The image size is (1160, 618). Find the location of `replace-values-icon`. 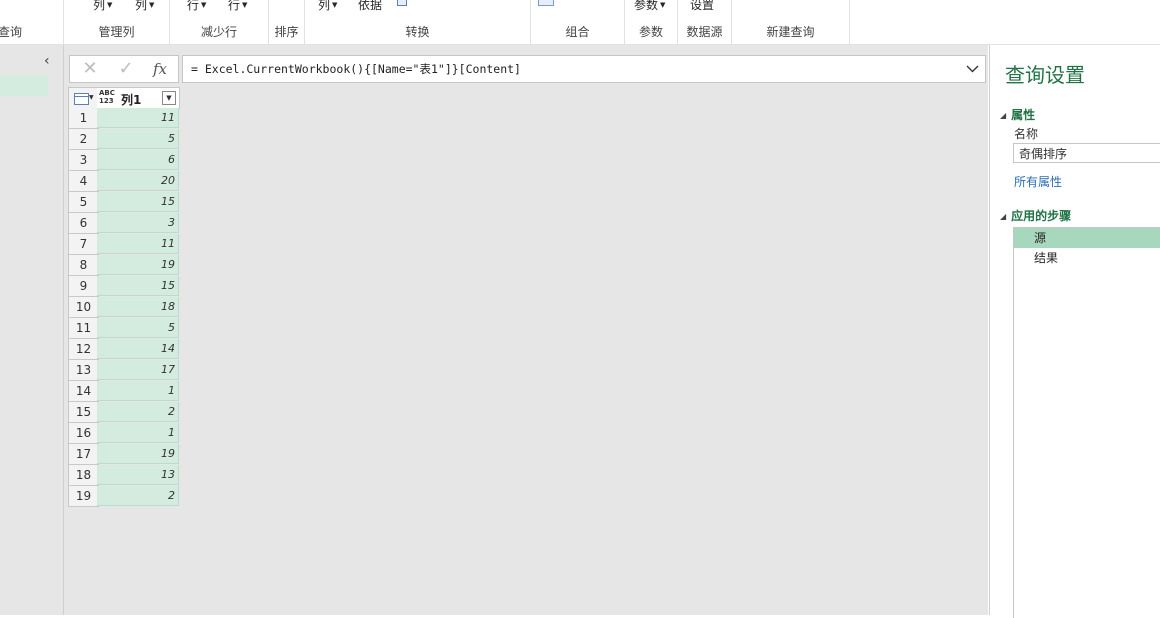

replace-values-icon is located at coordinates (402, 3).